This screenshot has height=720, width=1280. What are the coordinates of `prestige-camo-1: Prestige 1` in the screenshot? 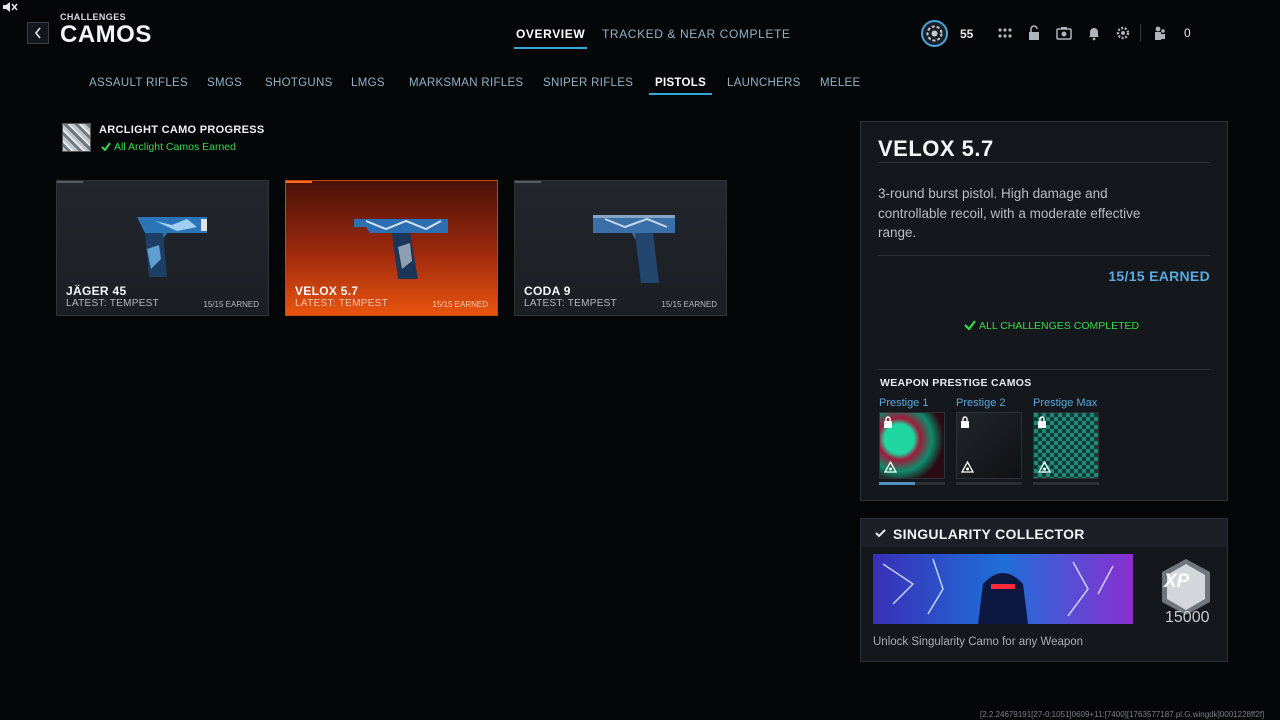 It's located at (913, 441).